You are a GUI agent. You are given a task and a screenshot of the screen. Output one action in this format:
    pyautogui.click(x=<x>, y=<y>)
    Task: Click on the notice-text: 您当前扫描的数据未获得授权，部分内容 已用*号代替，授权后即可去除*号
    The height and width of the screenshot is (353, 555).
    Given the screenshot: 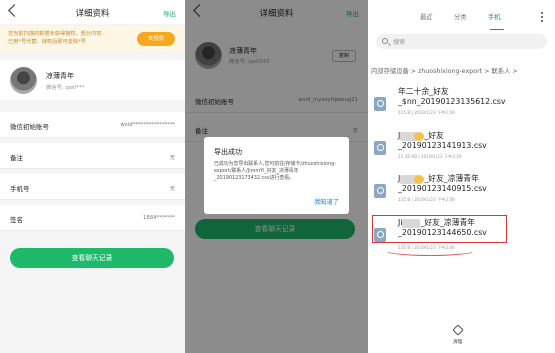 What is the action you would take?
    pyautogui.click(x=55, y=38)
    